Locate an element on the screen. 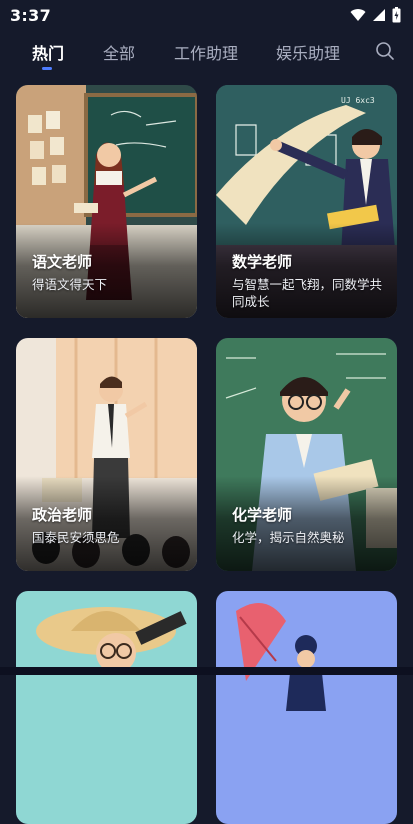 Image resolution: width=413 pixels, height=824 pixels. card-partial-left is located at coordinates (106, 707).